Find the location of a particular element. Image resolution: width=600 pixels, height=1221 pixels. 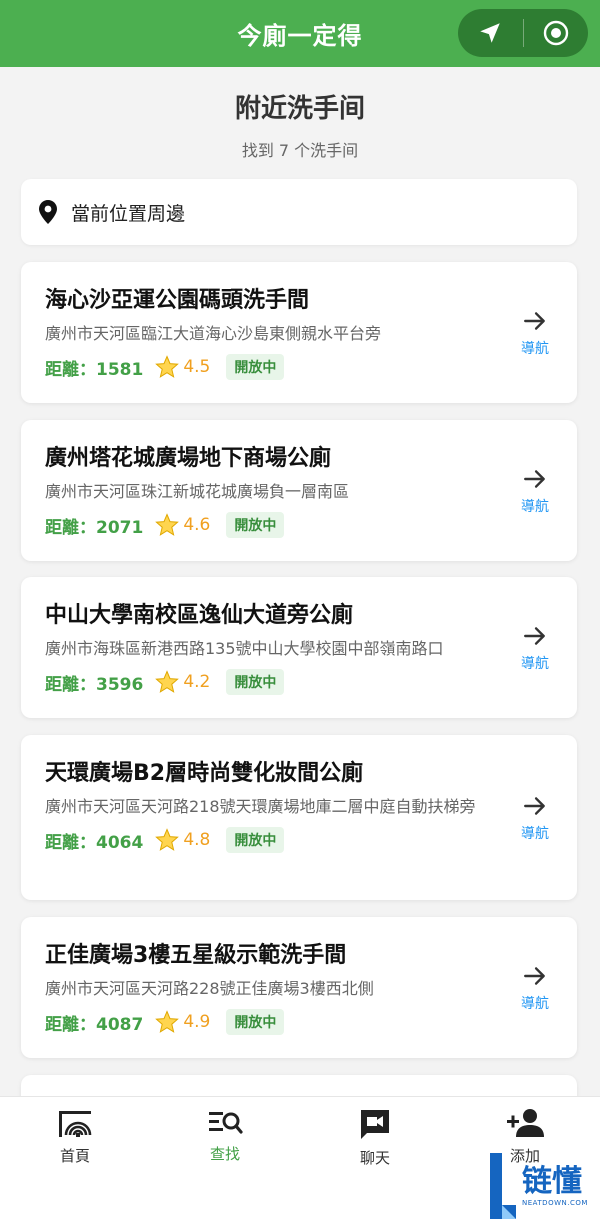

watermark-main: 链懂 is located at coordinates (552, 1181).